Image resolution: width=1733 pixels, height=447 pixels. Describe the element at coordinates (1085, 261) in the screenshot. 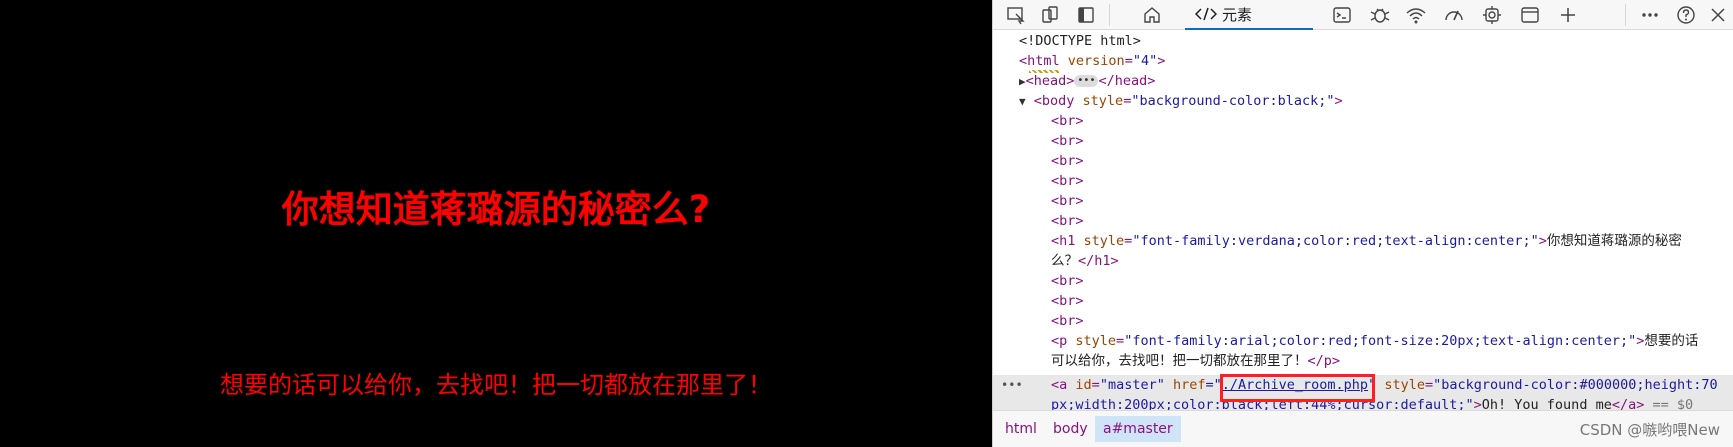

I see `dom-node-h1-cont: 么？</h1>` at that location.